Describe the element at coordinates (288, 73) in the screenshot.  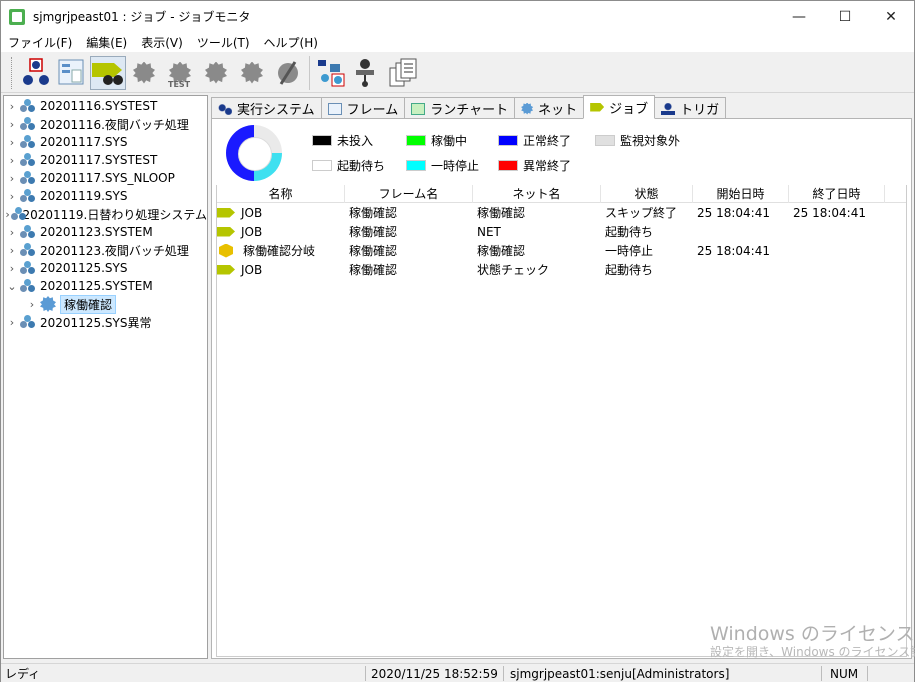
I see `cancel-button` at that location.